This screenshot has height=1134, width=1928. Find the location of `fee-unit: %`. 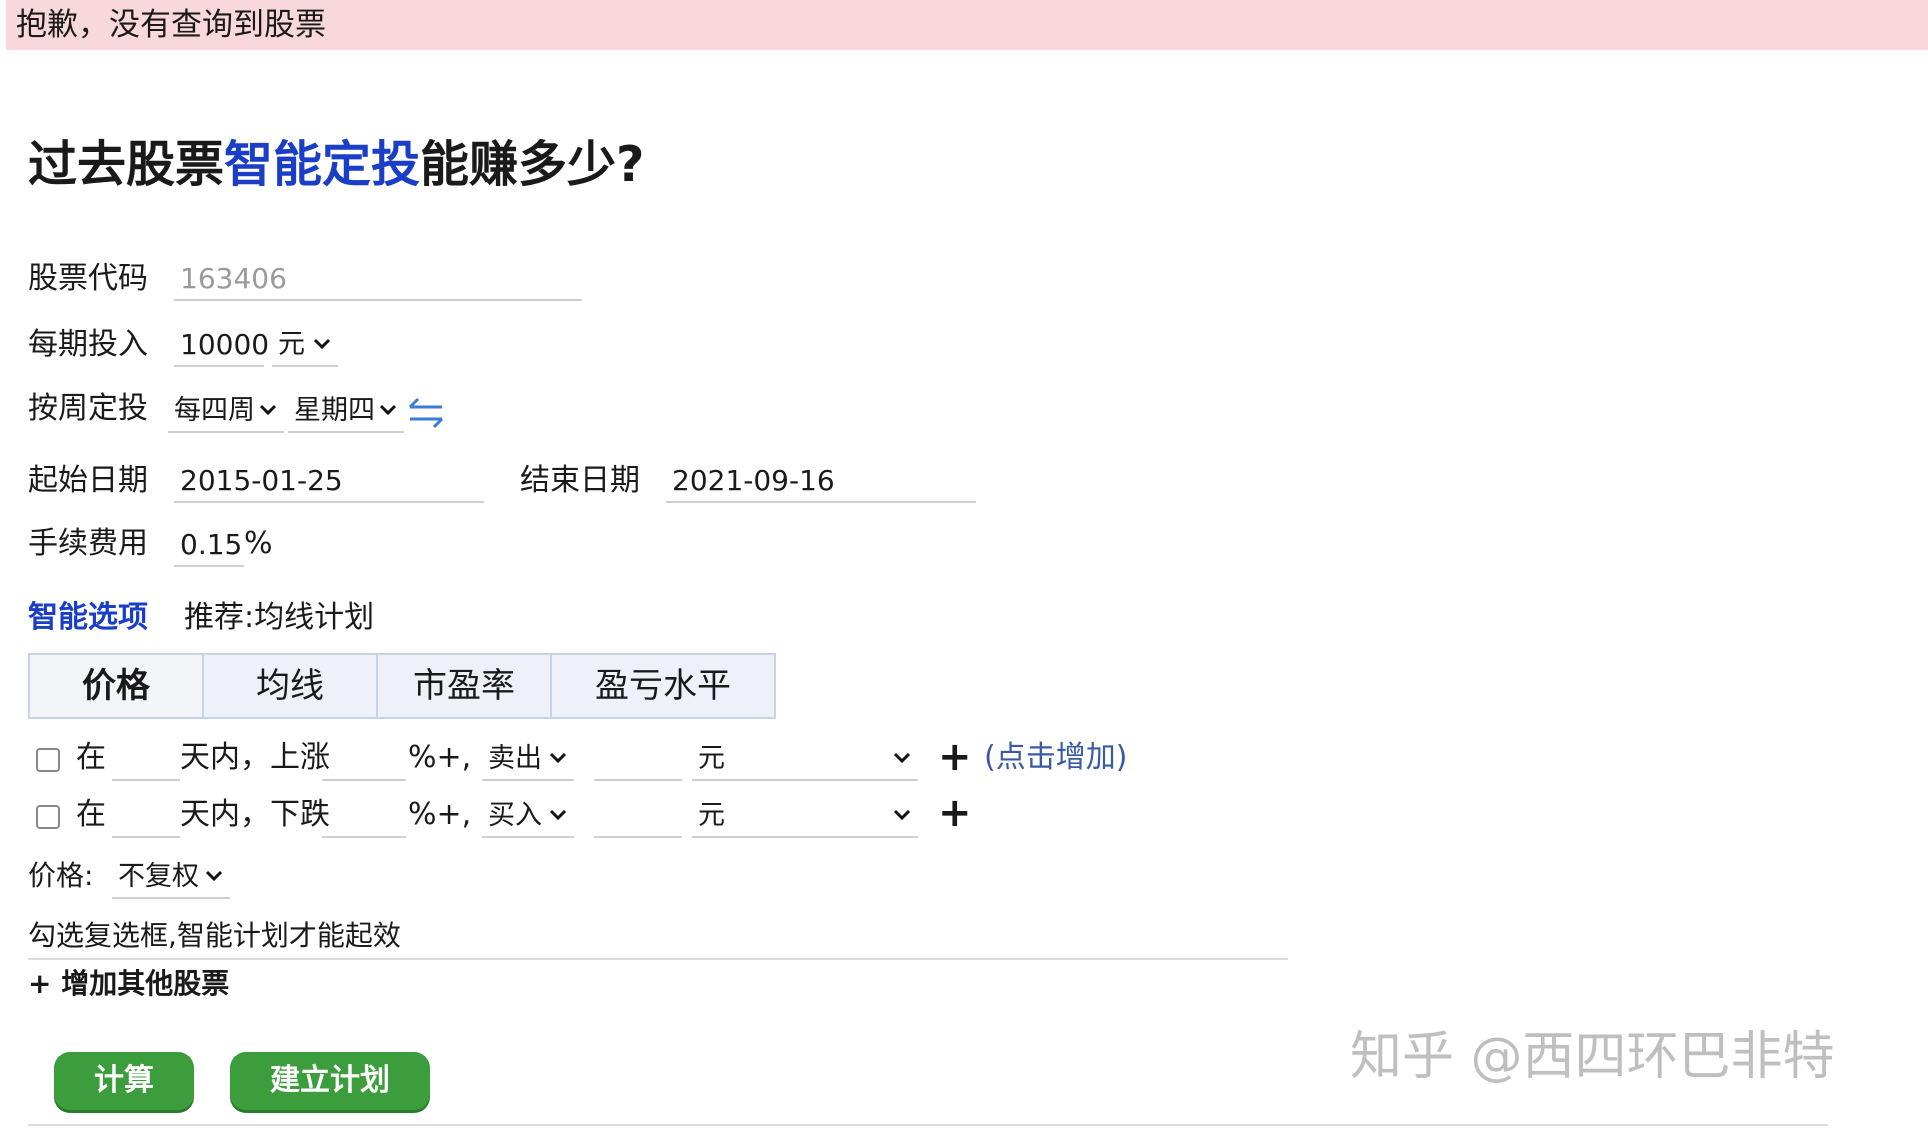

fee-unit: % is located at coordinates (258, 543).